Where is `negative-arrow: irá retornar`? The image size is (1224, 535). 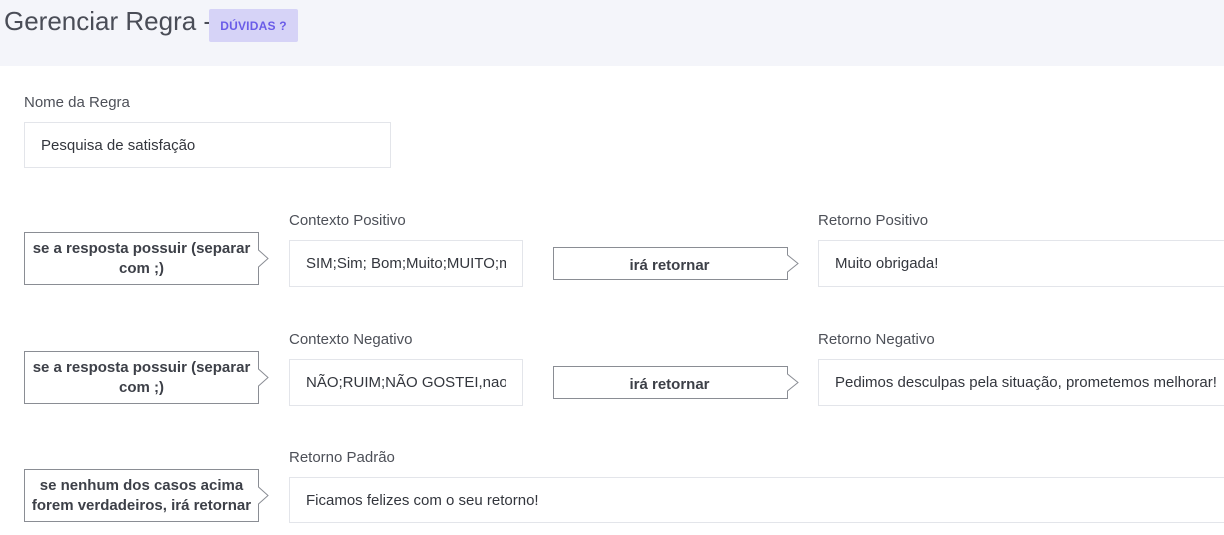
negative-arrow: irá retornar is located at coordinates (676, 382).